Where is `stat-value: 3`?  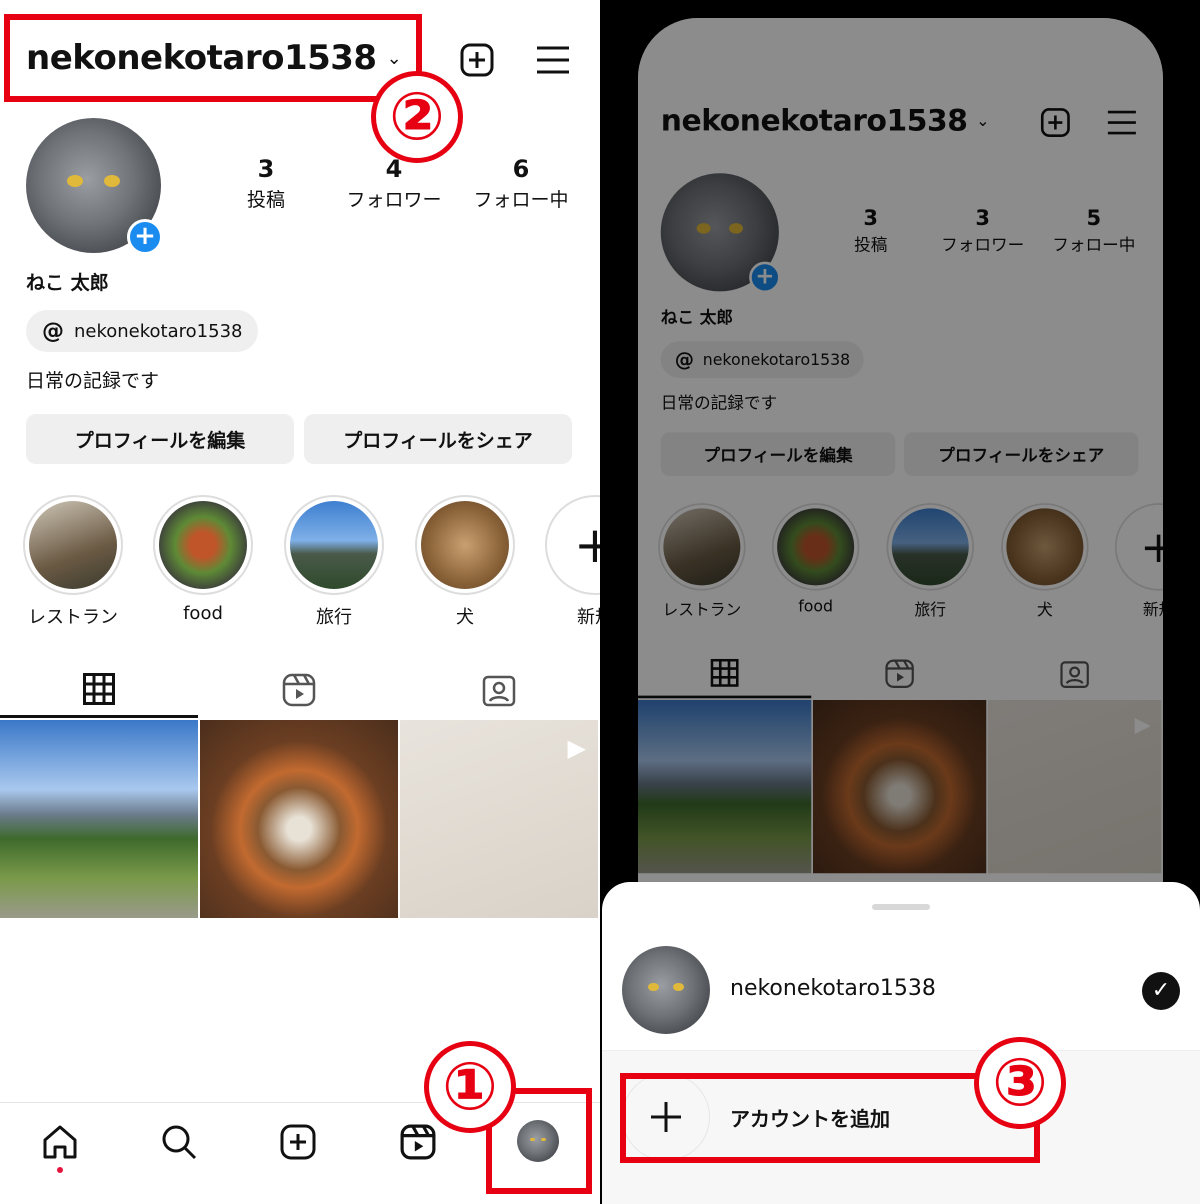 stat-value: 3 is located at coordinates (266, 169).